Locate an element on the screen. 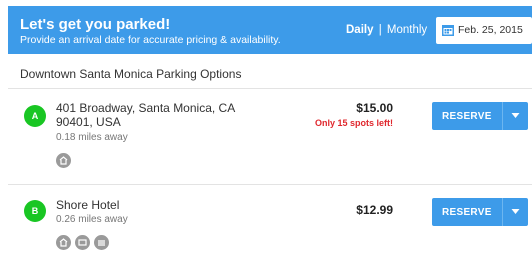 The height and width of the screenshot is (258, 532). map-marker-a: A is located at coordinates (35, 116).